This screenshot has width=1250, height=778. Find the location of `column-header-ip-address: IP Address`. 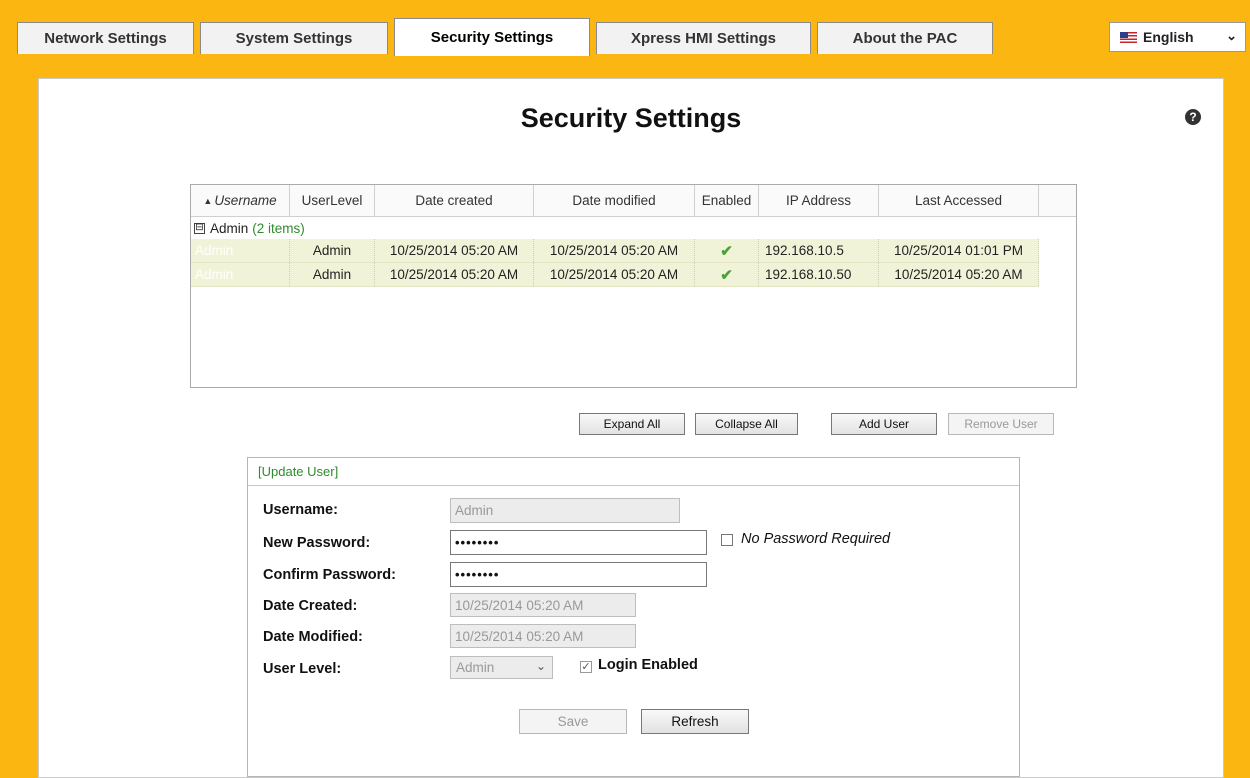

column-header-ip-address: IP Address is located at coordinates (819, 200).